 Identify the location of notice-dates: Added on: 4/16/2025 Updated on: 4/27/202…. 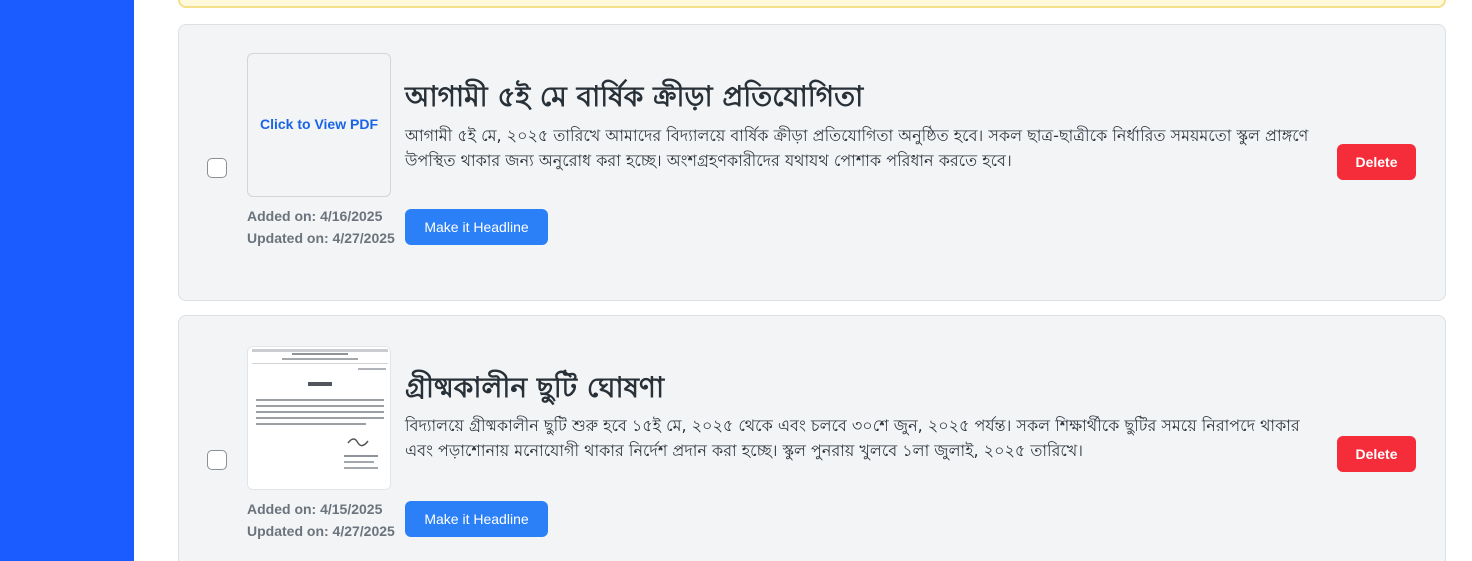
(322, 227).